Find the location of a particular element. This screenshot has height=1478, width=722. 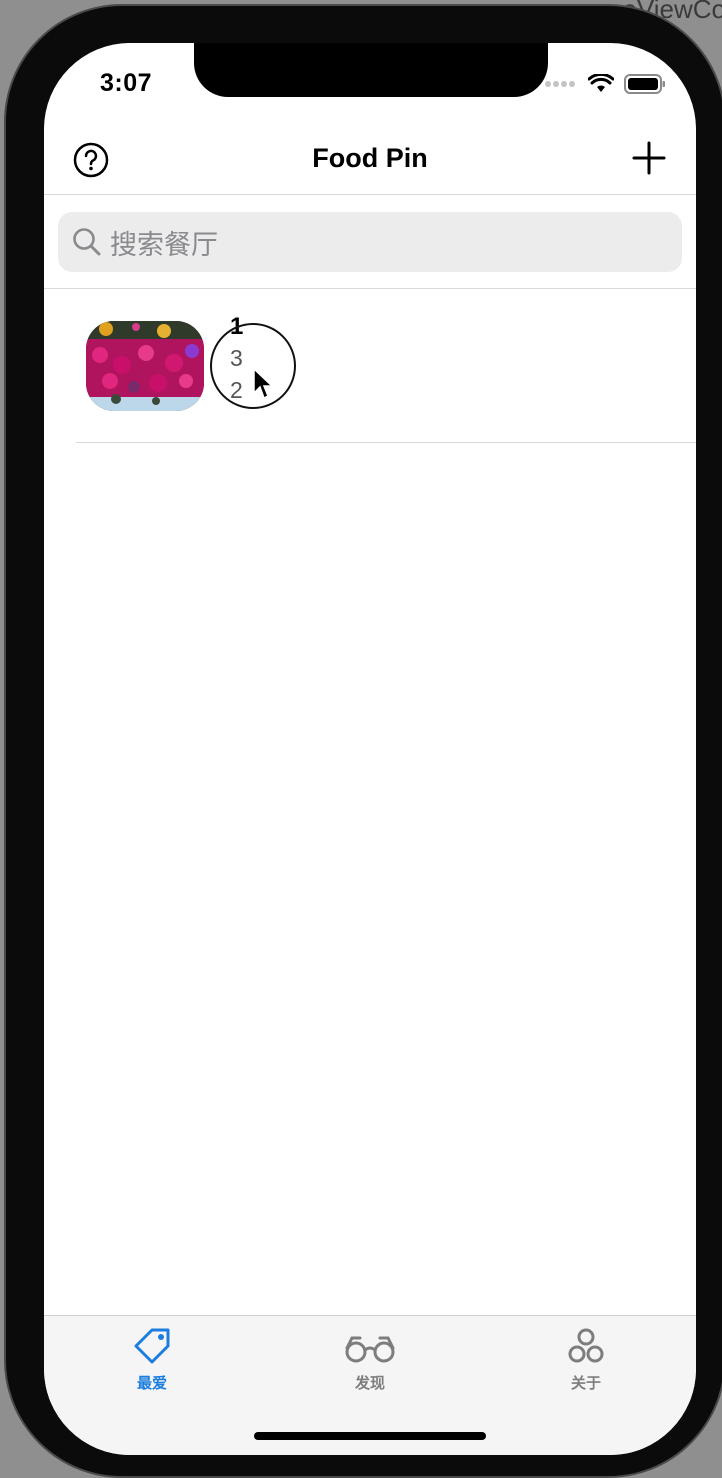

tab-about: 关于 is located at coordinates (586, 1359).